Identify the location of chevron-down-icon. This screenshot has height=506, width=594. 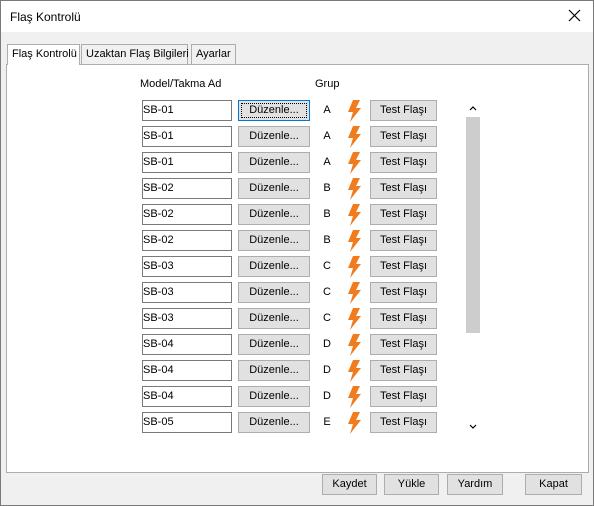
(473, 426).